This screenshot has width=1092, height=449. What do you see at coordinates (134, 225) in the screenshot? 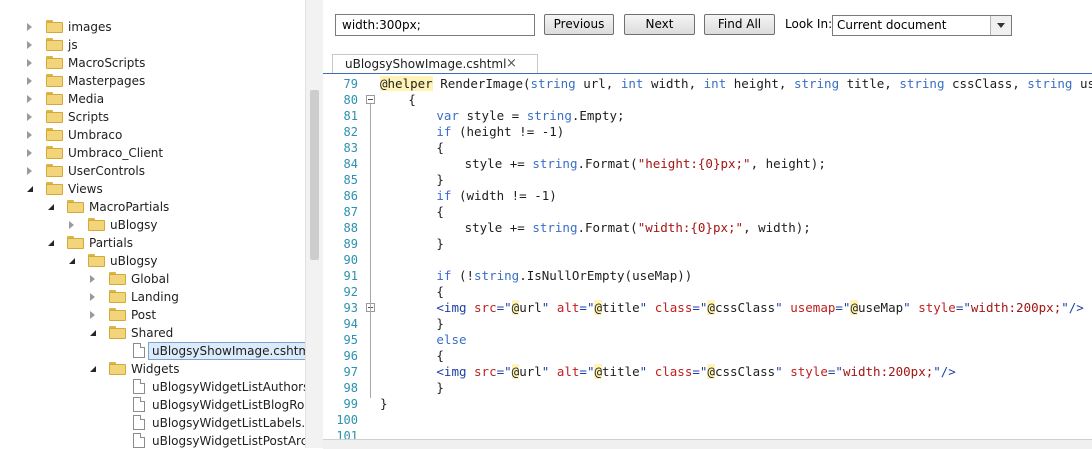
I see `tree-item-label: uBlogsy` at bounding box center [134, 225].